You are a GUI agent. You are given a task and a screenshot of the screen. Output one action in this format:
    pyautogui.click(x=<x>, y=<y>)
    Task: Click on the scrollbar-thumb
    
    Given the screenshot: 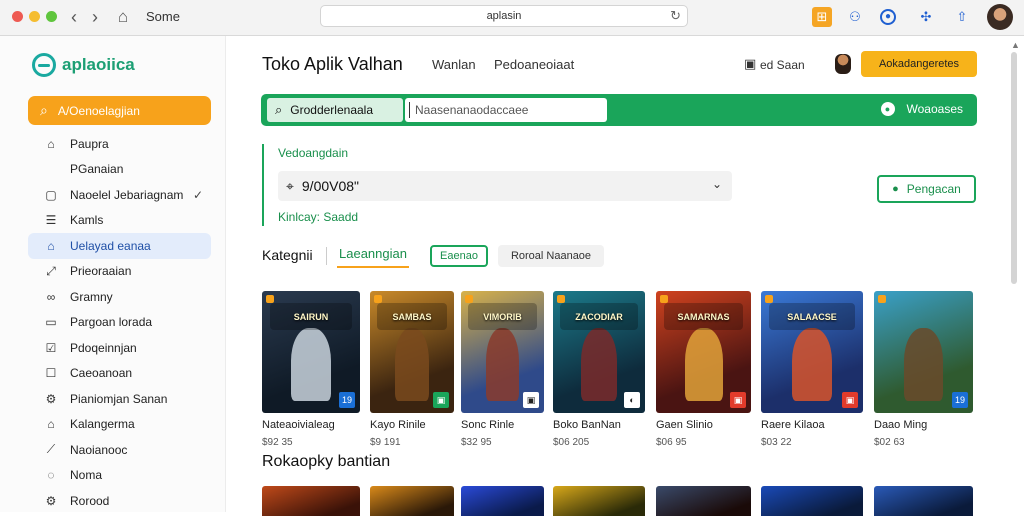 What is the action you would take?
    pyautogui.click(x=1014, y=168)
    